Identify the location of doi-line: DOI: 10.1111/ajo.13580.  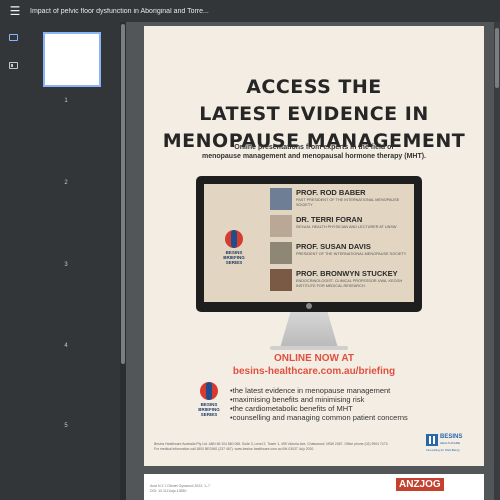
(180, 491).